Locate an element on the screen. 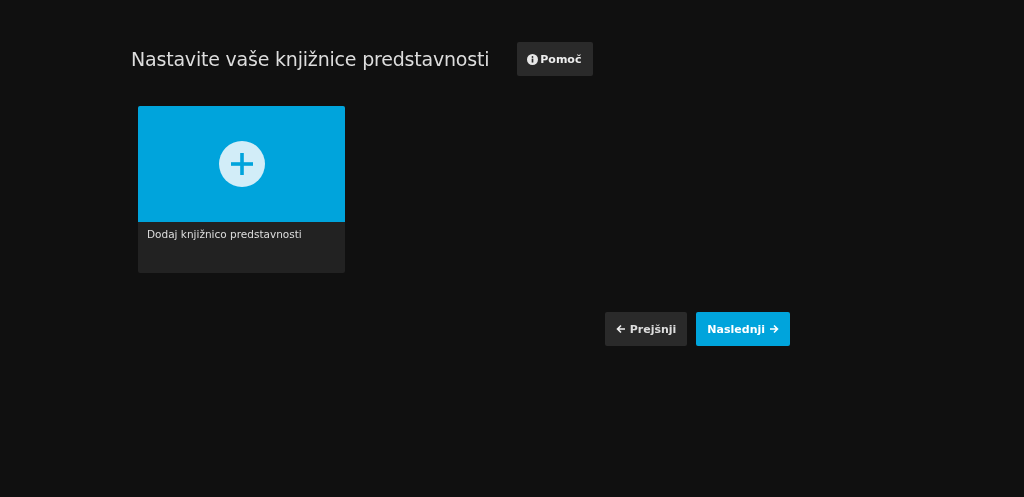  arrow-right-icon is located at coordinates (774, 329).